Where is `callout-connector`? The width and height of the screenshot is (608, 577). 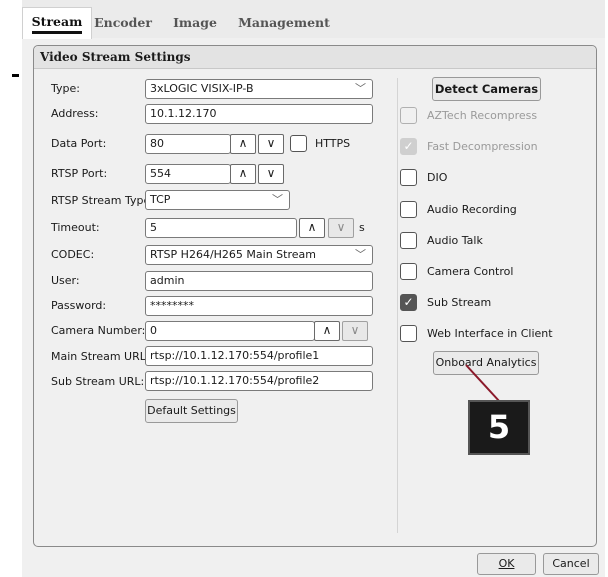
callout-connector is located at coordinates (483, 383).